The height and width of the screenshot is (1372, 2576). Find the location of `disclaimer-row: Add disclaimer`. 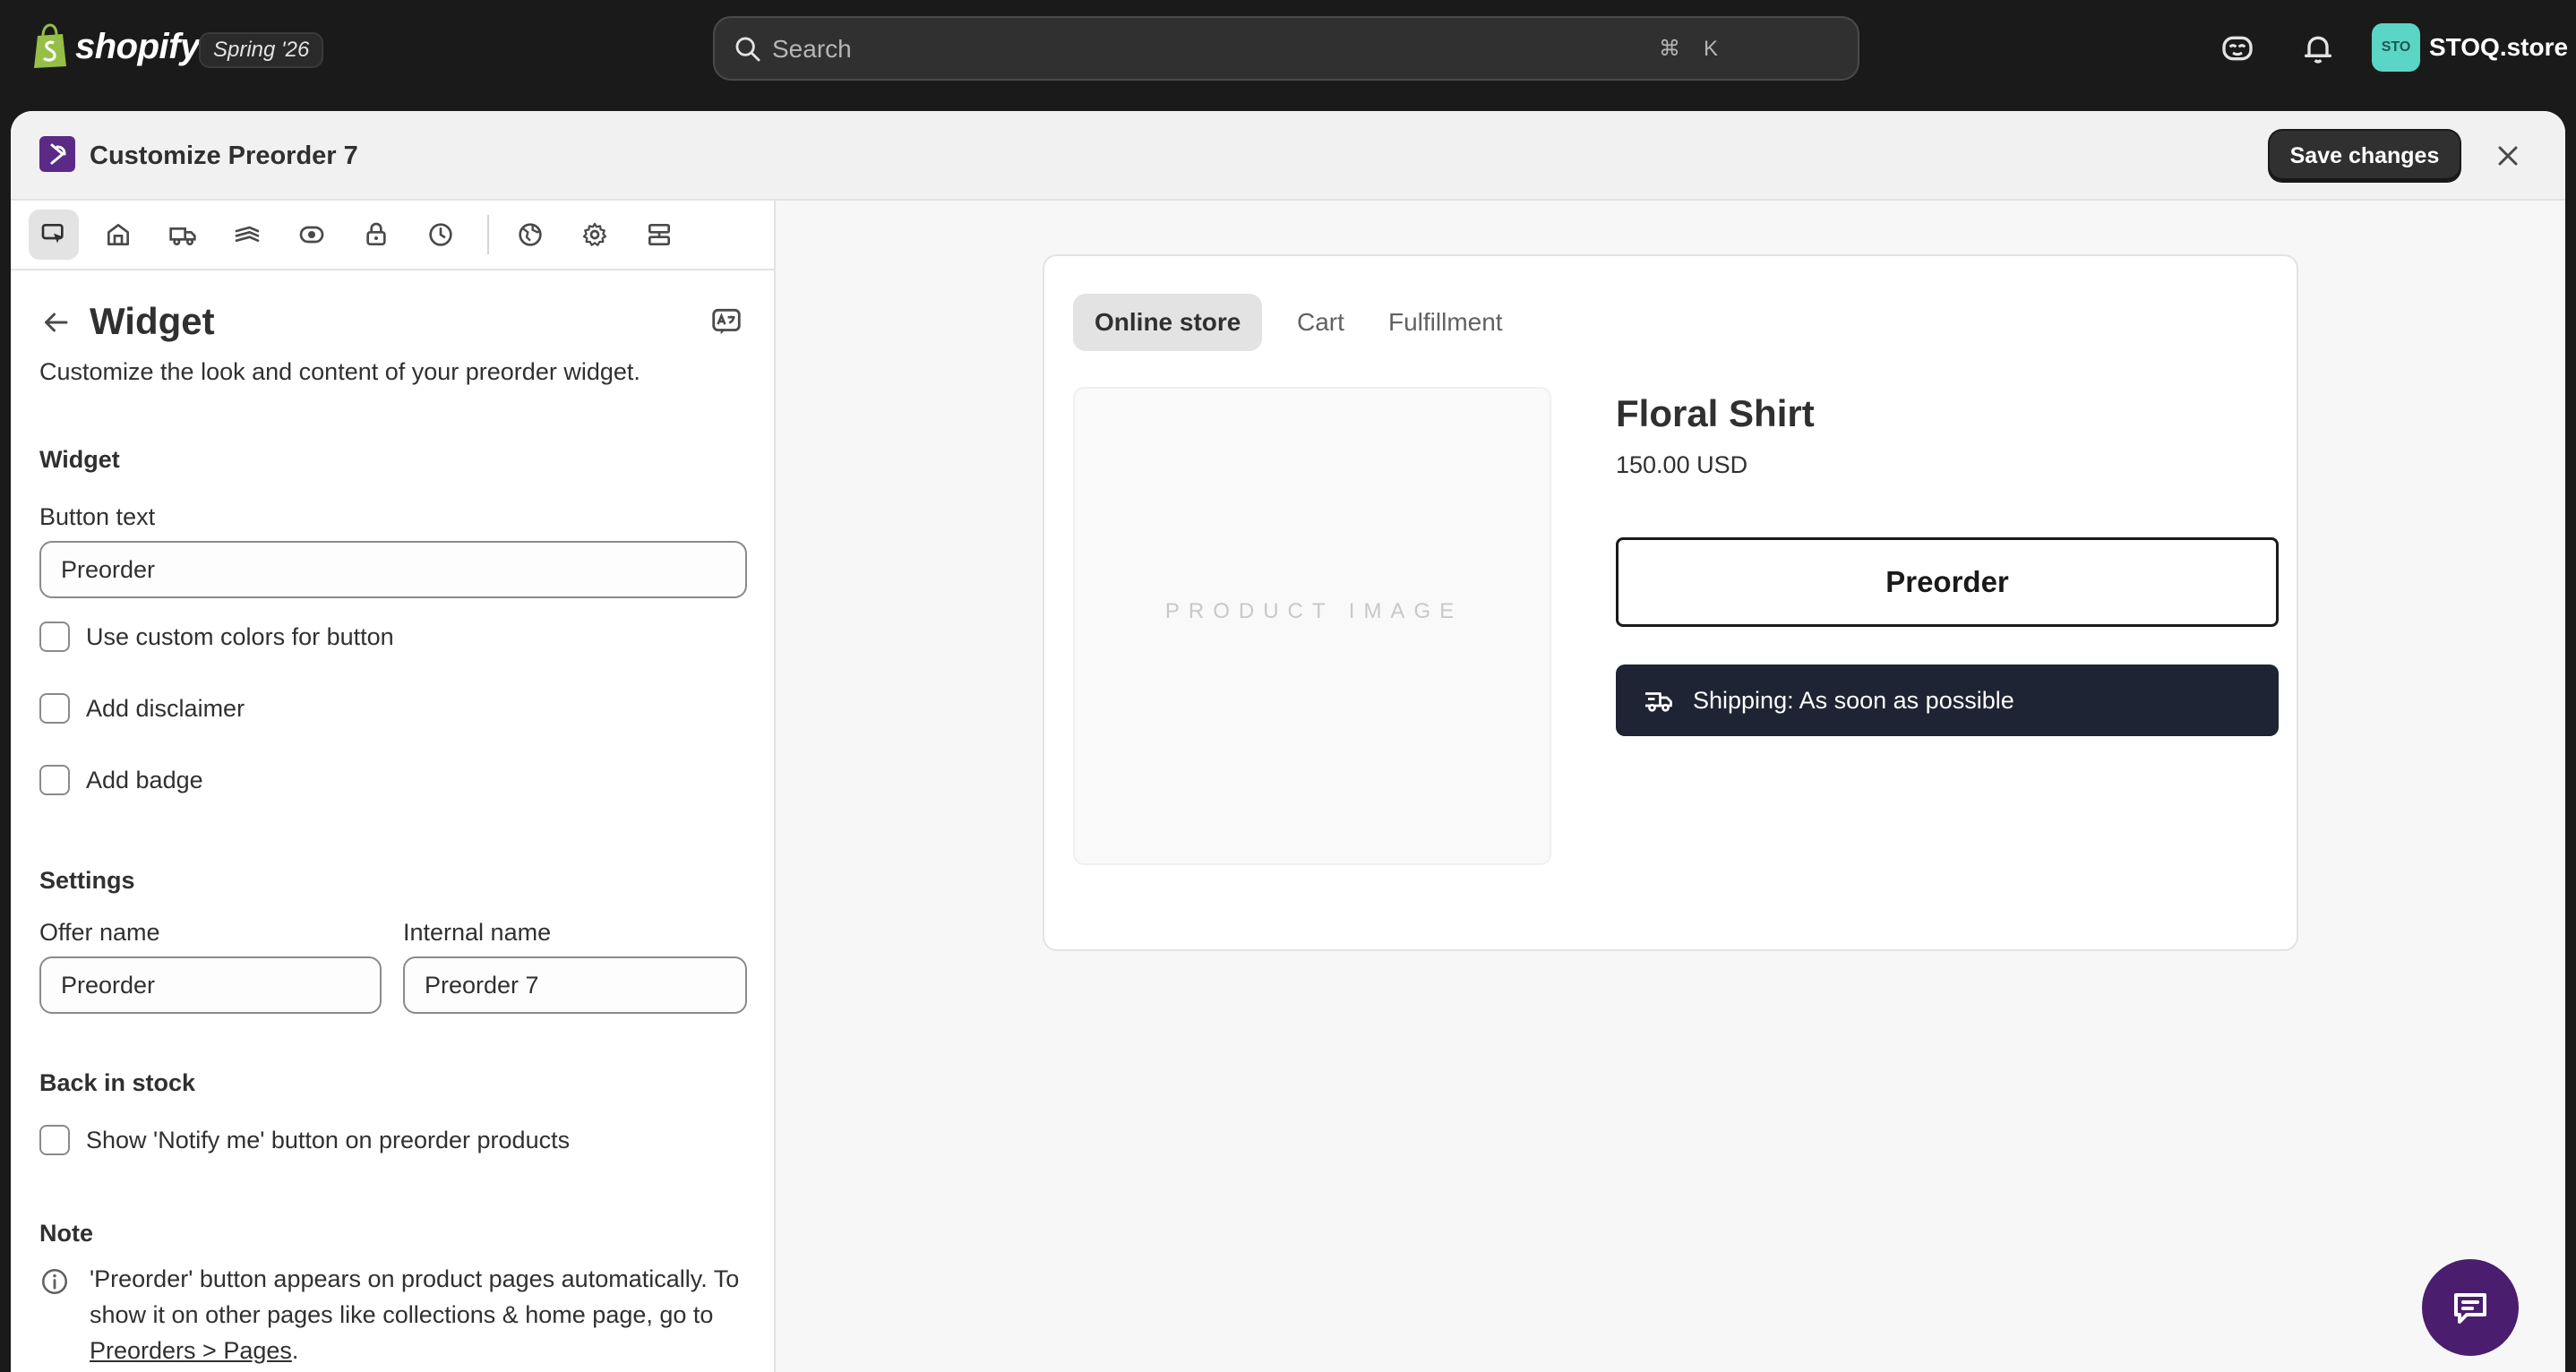

disclaimer-row: Add disclaimer is located at coordinates (142, 708).